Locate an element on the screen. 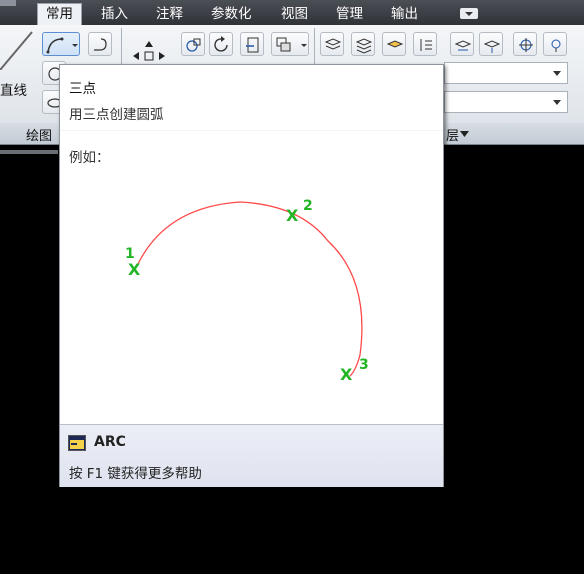  layer-freeze-icon is located at coordinates (395, 44).